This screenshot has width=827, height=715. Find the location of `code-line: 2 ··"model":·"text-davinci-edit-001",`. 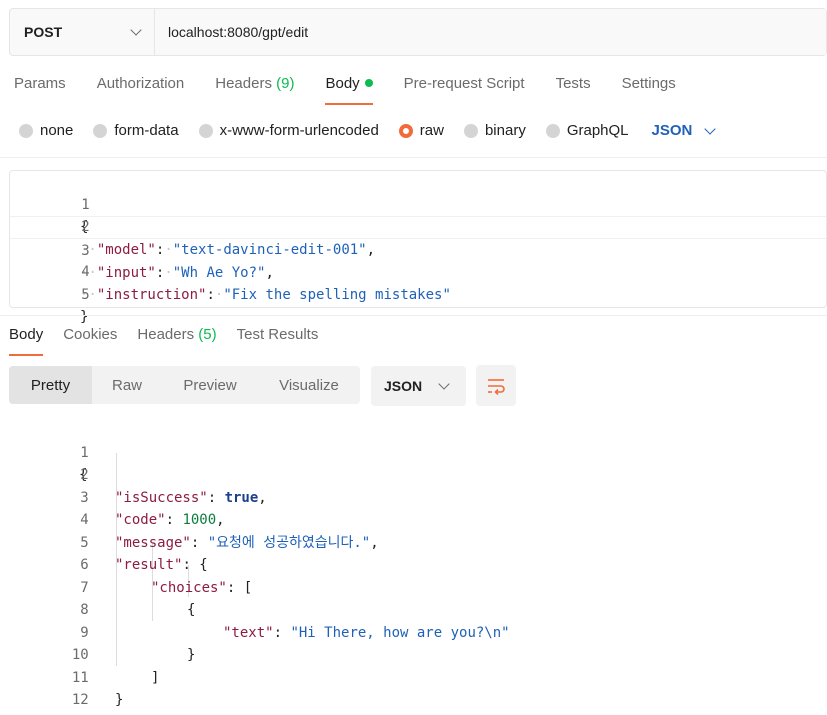

code-line: 2 ··"model":·"text-davinci-edit-001", is located at coordinates (418, 226).